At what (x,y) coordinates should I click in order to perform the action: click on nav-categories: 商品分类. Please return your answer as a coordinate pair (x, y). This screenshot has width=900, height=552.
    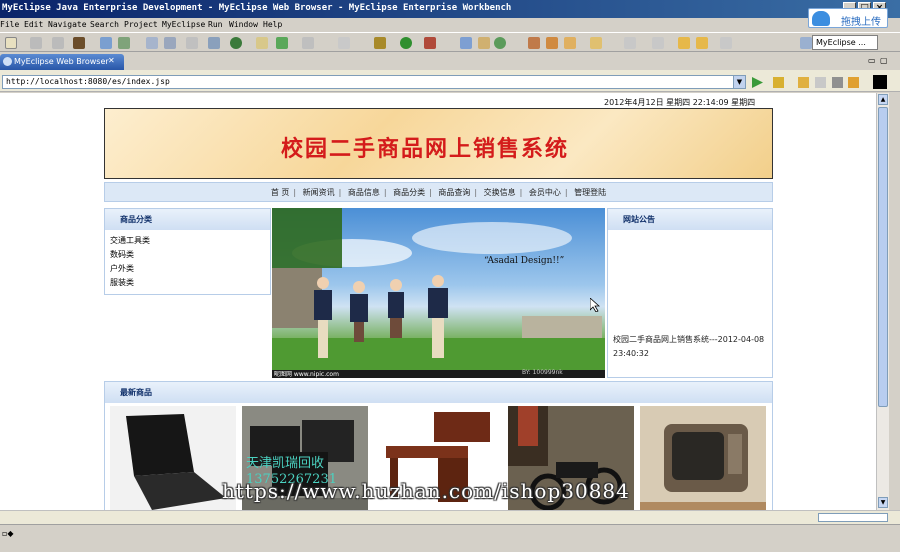
    Looking at the image, I should click on (409, 192).